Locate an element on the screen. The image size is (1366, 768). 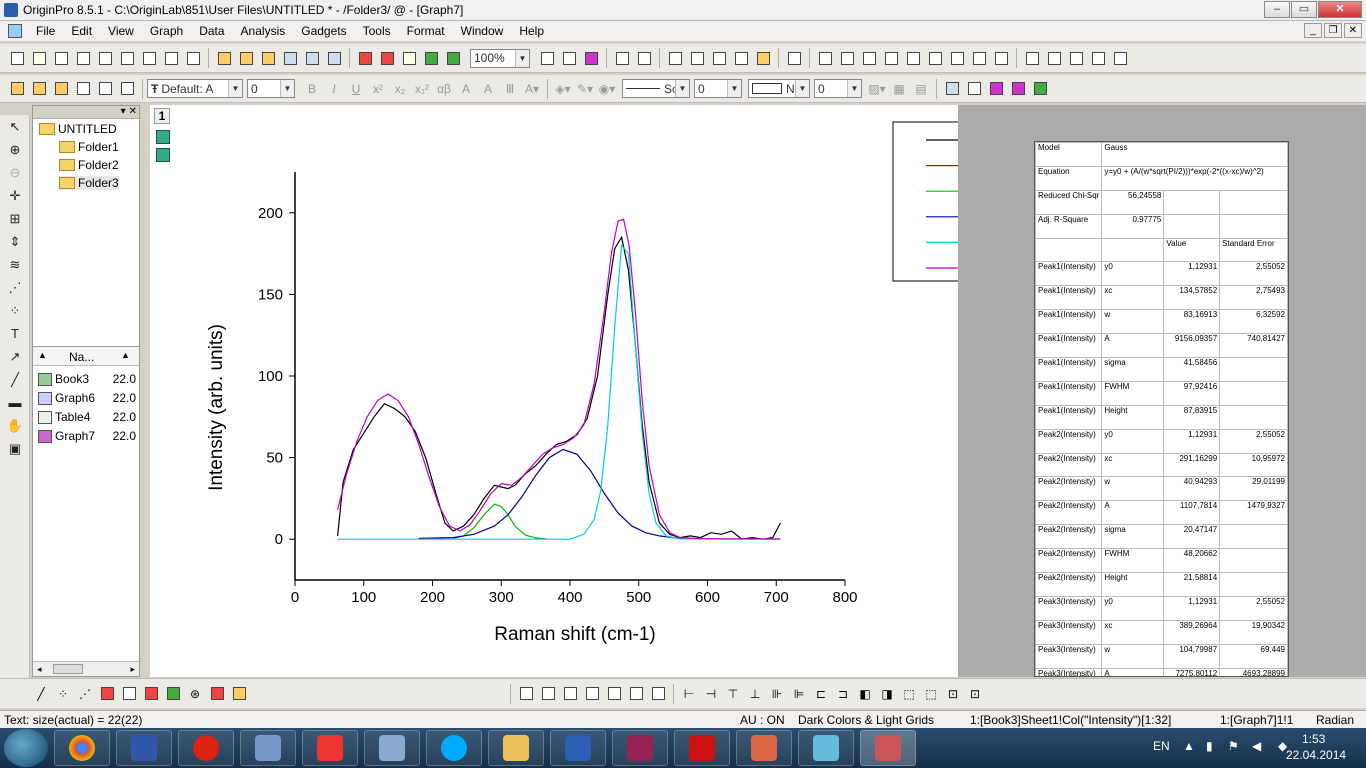
save-template-icon is located at coordinates (334, 58).